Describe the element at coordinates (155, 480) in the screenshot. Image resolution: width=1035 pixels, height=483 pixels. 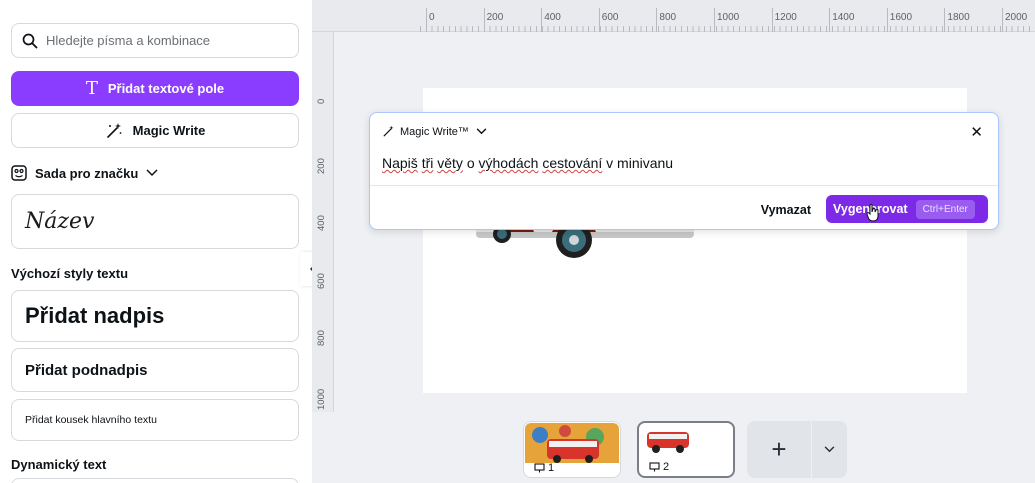
I see `dynamic-text-card` at that location.